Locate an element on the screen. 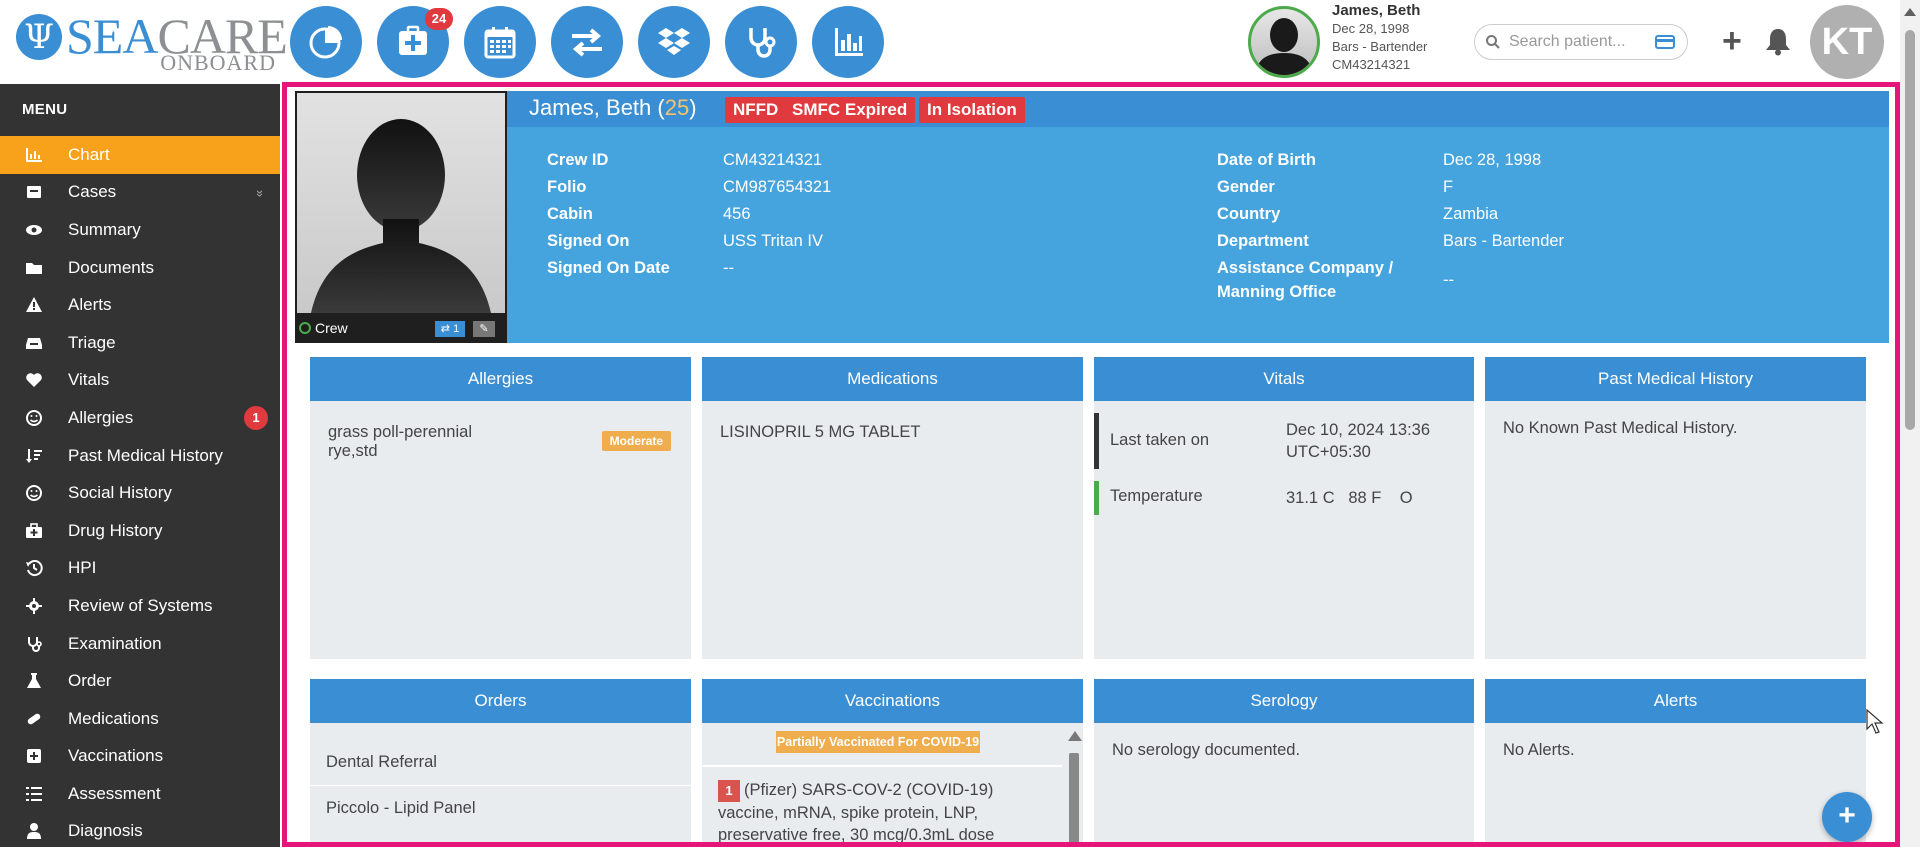 The height and width of the screenshot is (850, 1920). patient-photo is located at coordinates (401, 203).